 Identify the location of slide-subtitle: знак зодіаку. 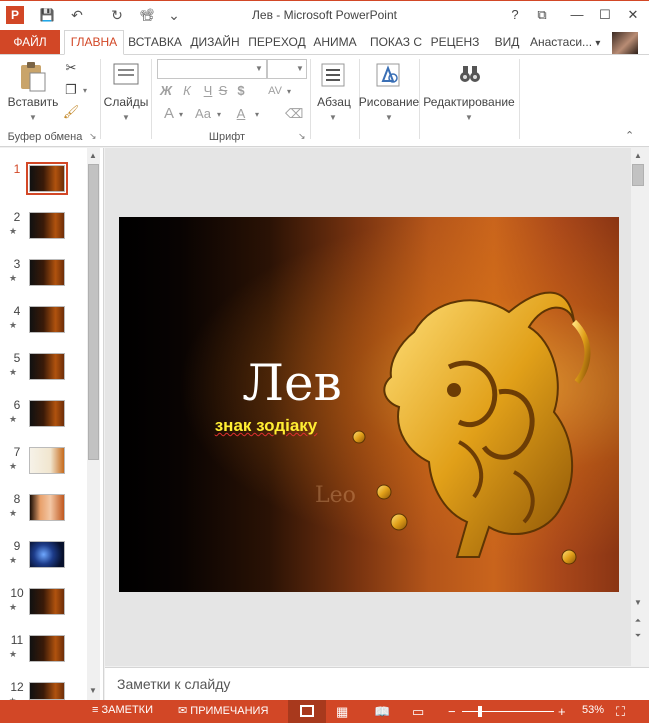
(266, 426).